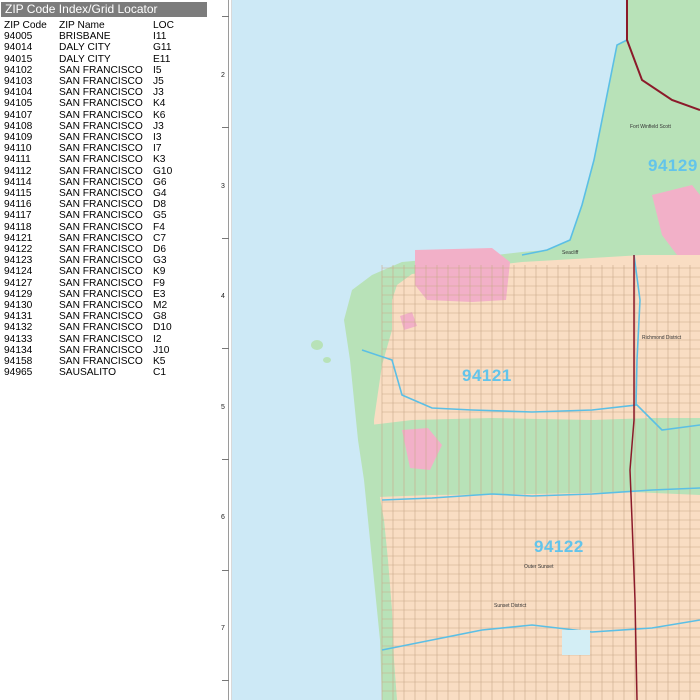  Describe the element at coordinates (18, 82) in the screenshot. I see `index-zip-cell: 94103` at that location.